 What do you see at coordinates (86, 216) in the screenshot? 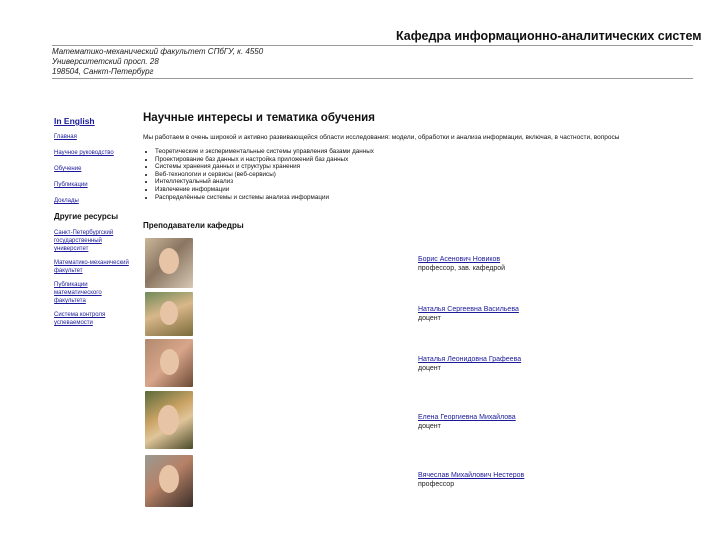
I see `other-resources-heading: Другие ресурсы` at bounding box center [86, 216].